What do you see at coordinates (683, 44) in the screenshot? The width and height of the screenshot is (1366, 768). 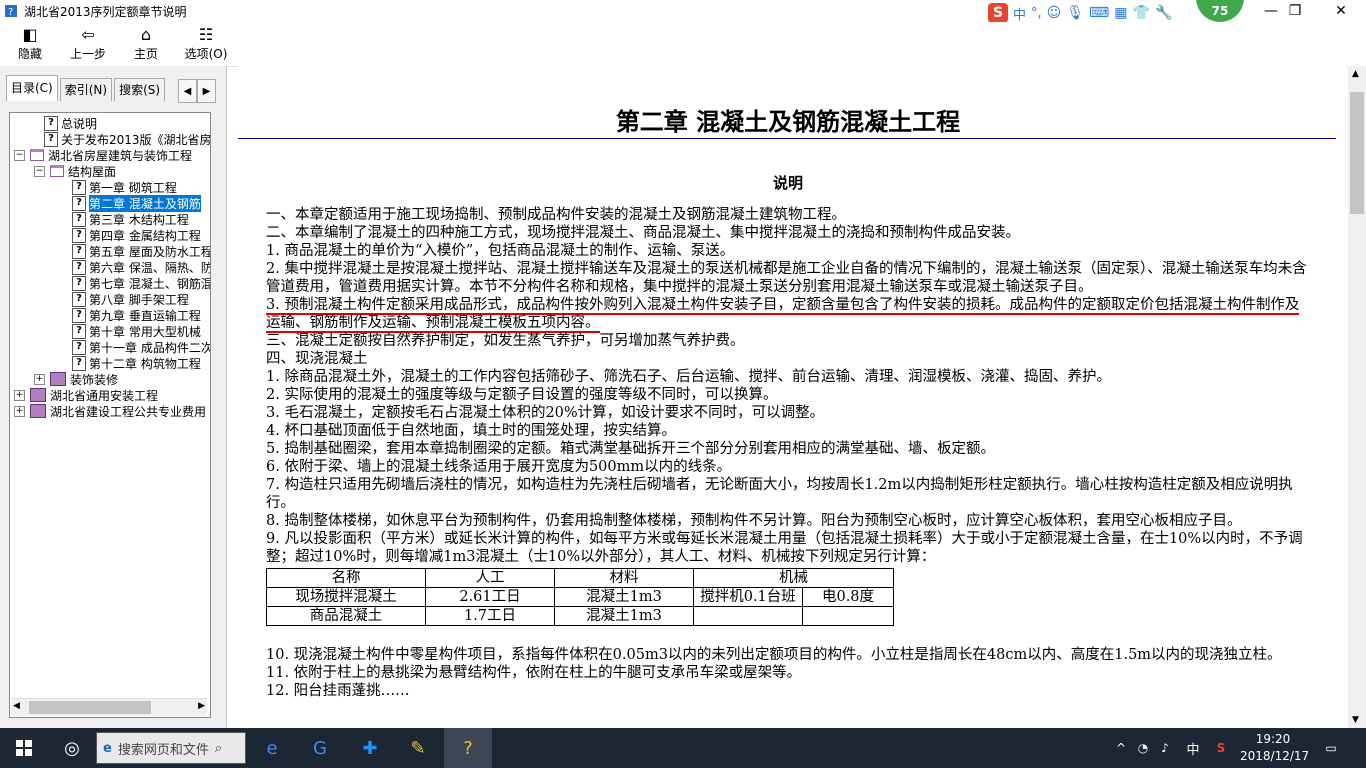 I see `toolbar: ◧ 隐藏 ⇦ 上一步 ⌂ 主页 ☷ 选项(O)` at bounding box center [683, 44].